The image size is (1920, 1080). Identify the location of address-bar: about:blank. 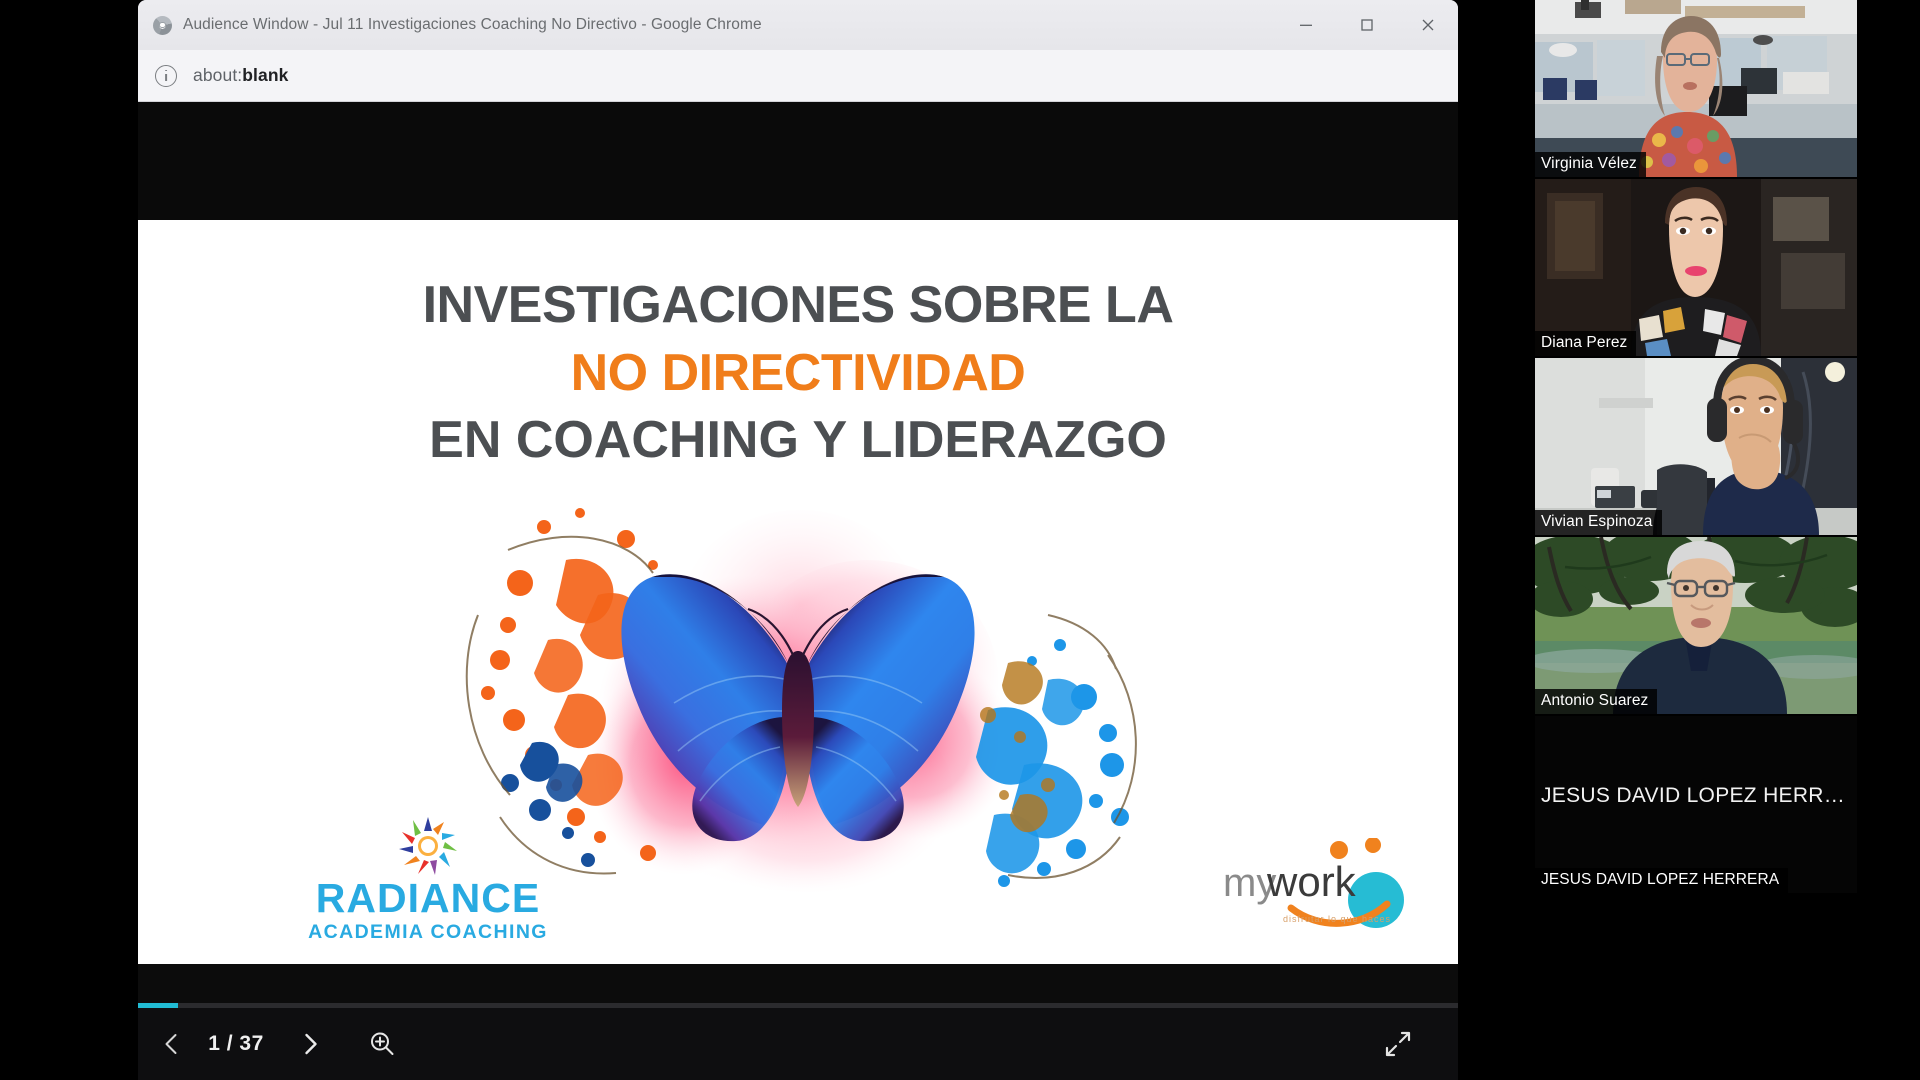
(798, 76).